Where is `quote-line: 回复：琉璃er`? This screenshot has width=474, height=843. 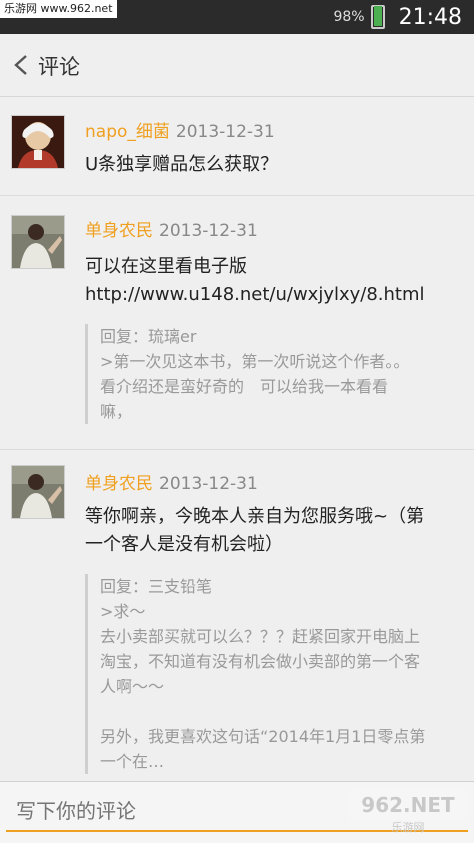 quote-line: 回复：琉璃er is located at coordinates (148, 336).